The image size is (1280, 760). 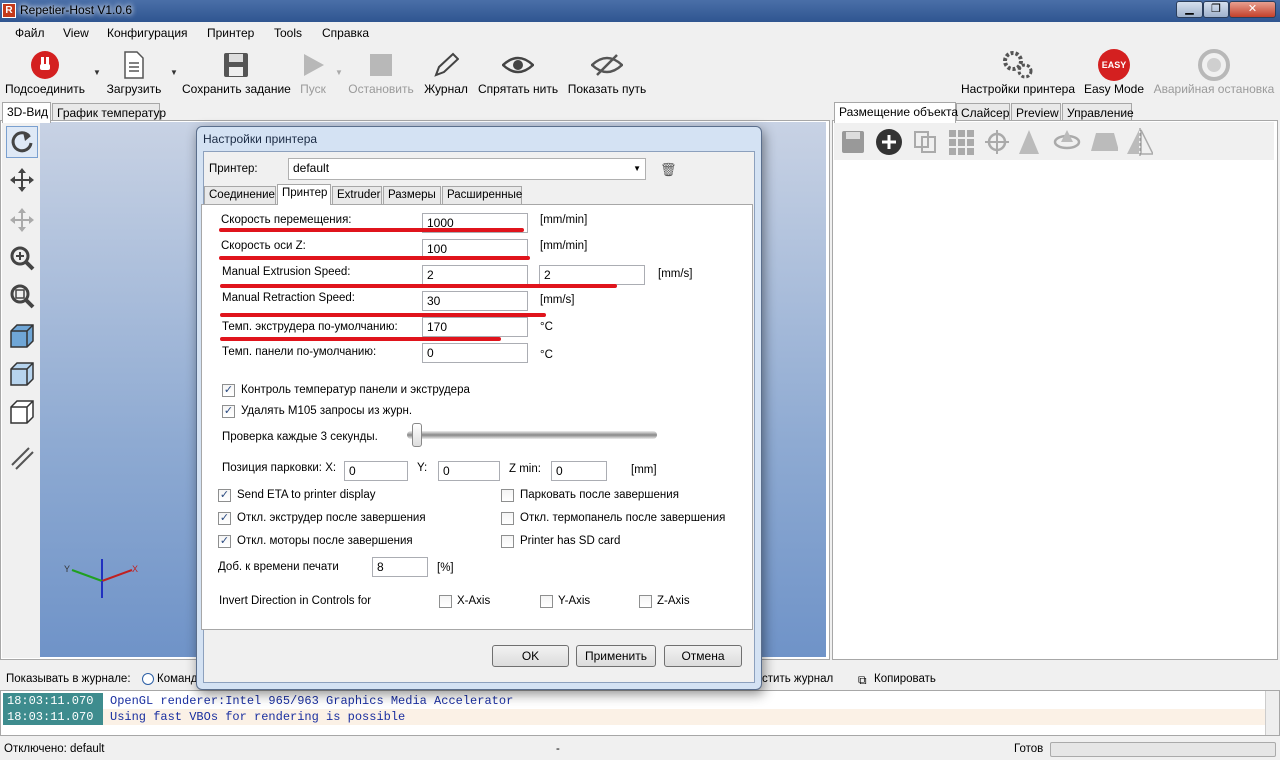 What do you see at coordinates (26, 112) in the screenshot?
I see `tab-3d-view: 3D-Вид` at bounding box center [26, 112].